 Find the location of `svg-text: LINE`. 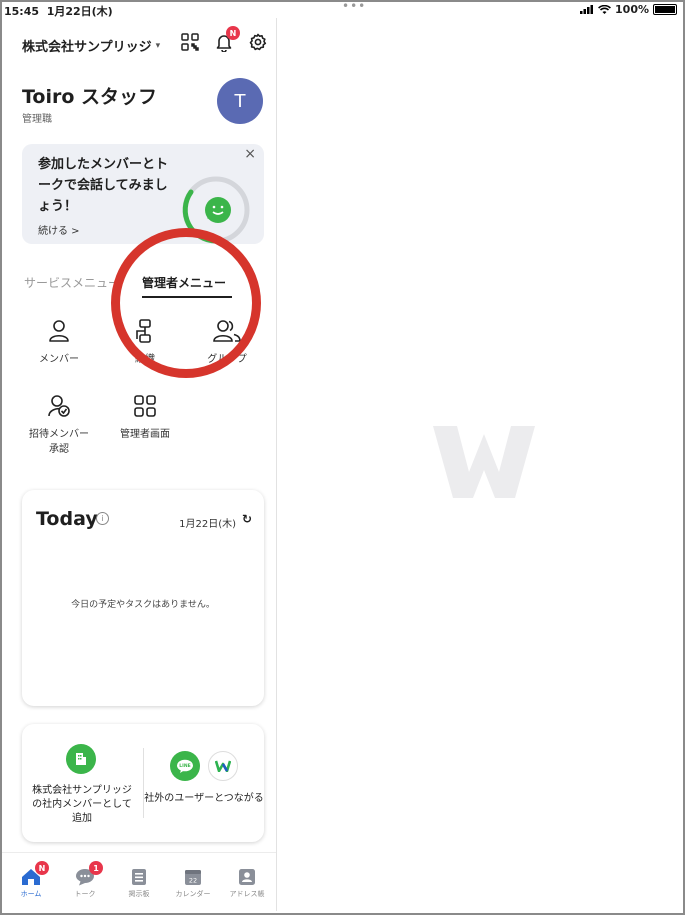

svg-text: LINE is located at coordinates (184, 766).